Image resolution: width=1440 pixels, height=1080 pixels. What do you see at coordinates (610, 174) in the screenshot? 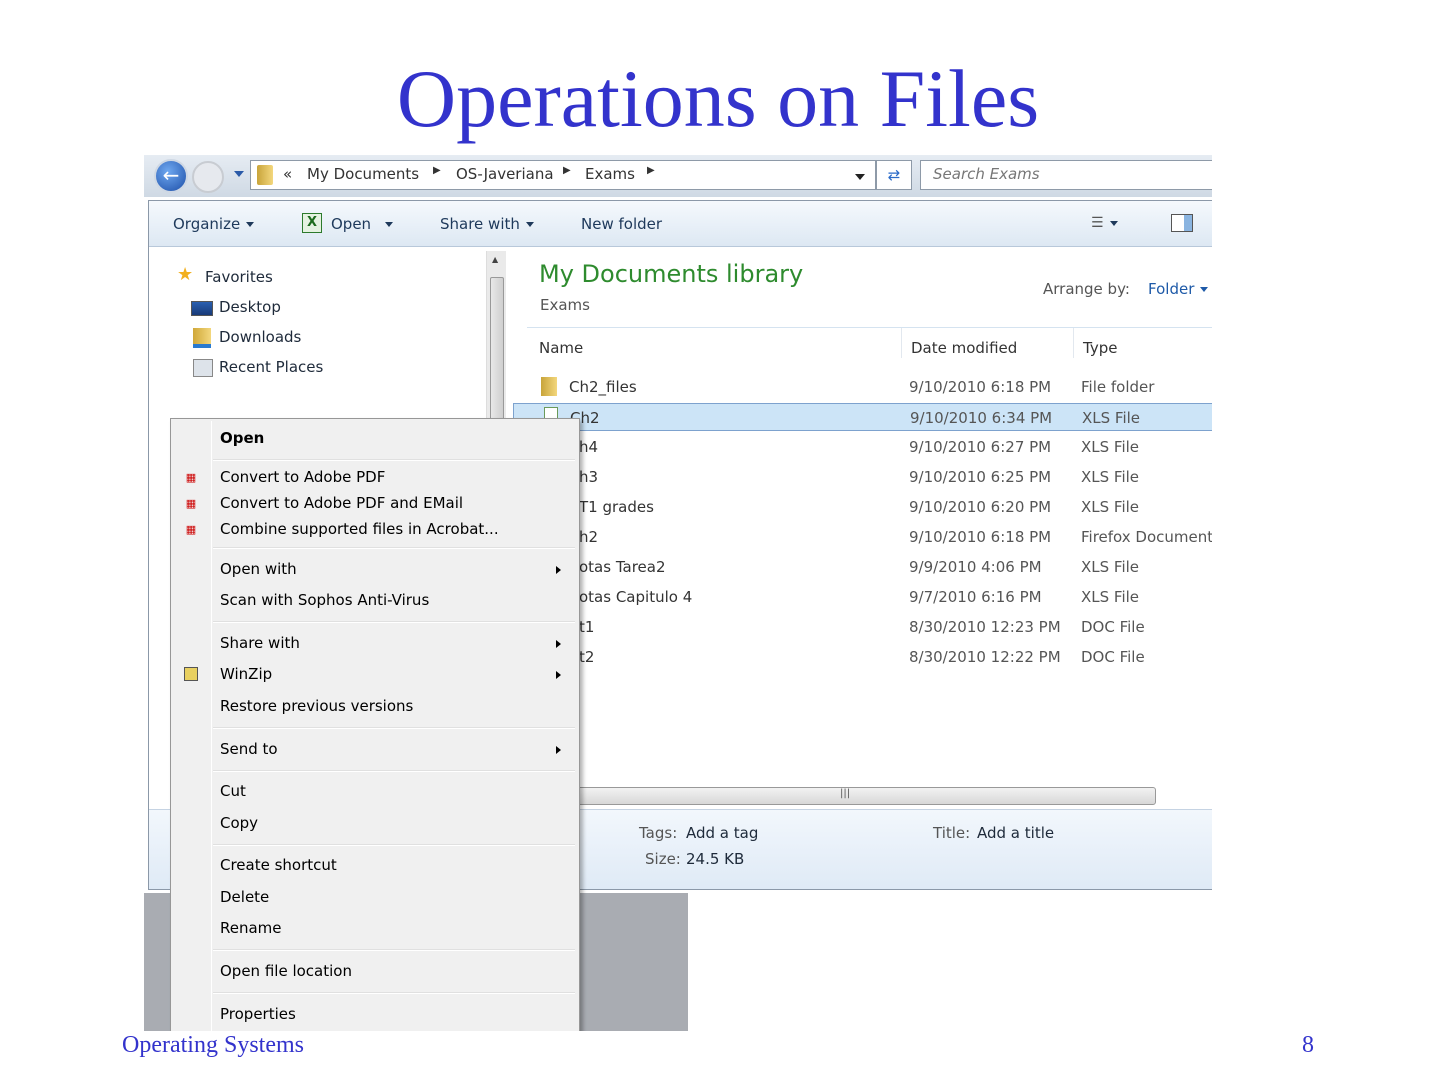
I see `crumb-exams: Exams` at bounding box center [610, 174].